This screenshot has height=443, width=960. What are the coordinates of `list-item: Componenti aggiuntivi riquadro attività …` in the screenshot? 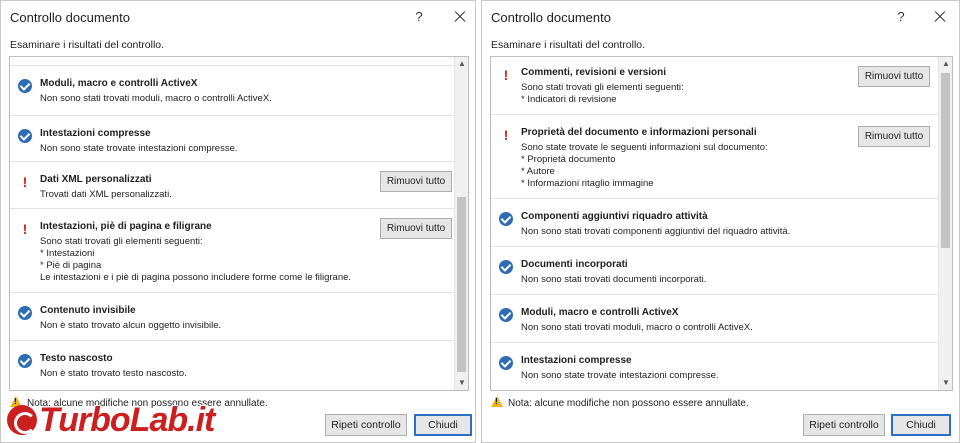 It's located at (714, 223).